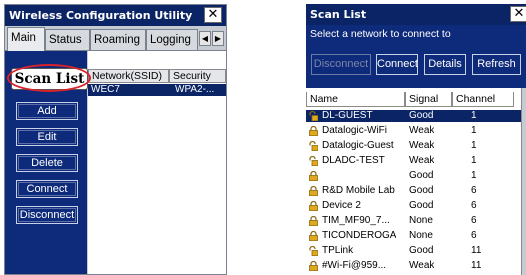 The width and height of the screenshot is (526, 275). I want to click on tab-logging: Logging, so click(172, 39).